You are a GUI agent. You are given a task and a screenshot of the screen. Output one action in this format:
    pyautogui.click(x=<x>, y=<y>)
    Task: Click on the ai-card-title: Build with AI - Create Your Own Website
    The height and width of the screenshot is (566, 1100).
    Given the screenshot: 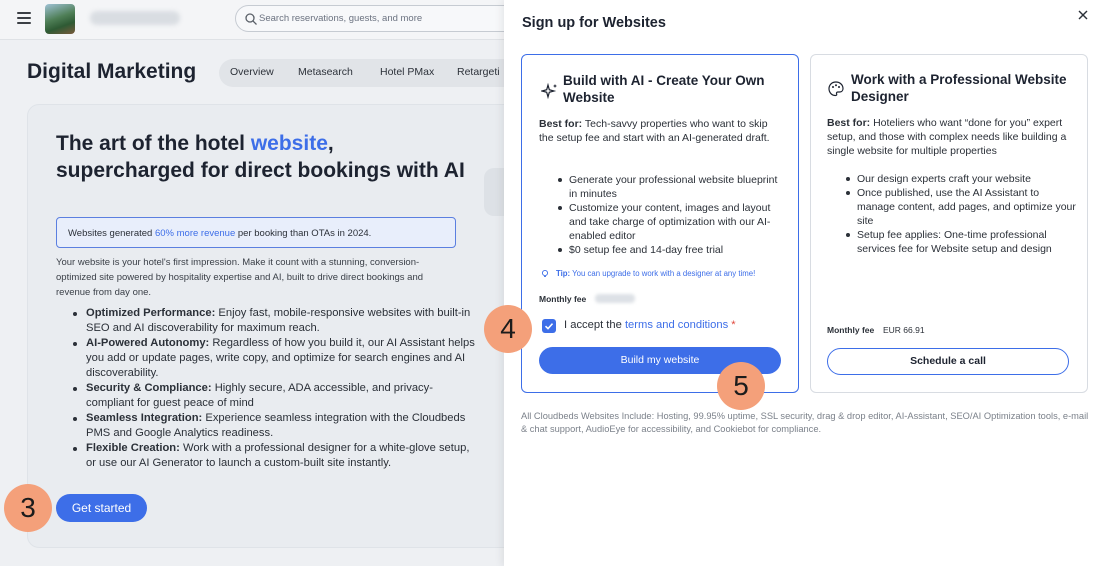 What is the action you would take?
    pyautogui.click(x=664, y=89)
    